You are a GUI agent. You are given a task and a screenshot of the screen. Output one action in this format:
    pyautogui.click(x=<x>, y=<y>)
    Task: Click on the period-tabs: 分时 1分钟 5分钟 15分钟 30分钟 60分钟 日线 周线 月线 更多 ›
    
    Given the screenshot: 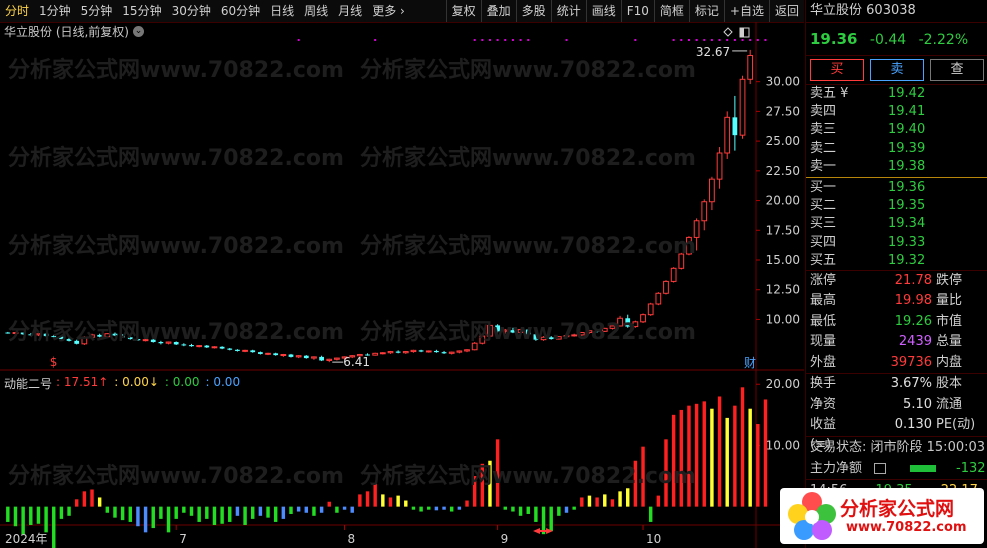 What is the action you would take?
    pyautogui.click(x=223, y=11)
    